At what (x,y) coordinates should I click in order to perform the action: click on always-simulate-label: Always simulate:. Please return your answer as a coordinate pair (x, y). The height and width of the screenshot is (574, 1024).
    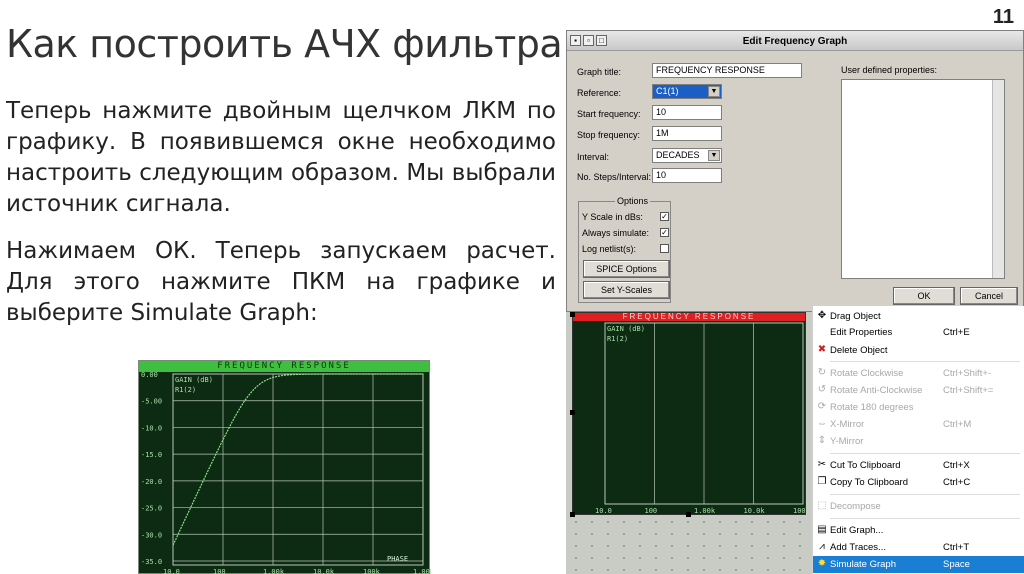
    Looking at the image, I should click on (616, 233).